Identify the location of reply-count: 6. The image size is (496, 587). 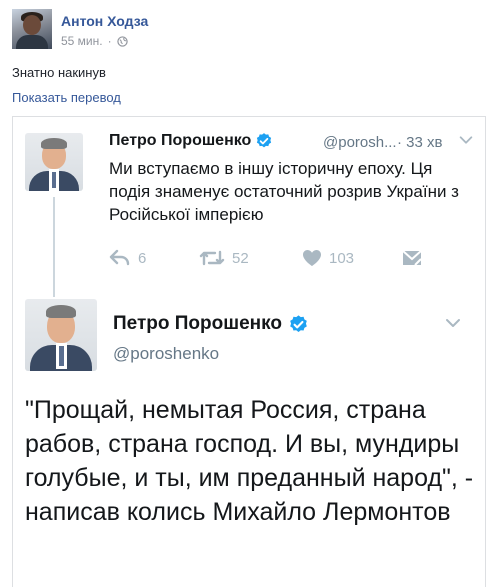
(142, 258).